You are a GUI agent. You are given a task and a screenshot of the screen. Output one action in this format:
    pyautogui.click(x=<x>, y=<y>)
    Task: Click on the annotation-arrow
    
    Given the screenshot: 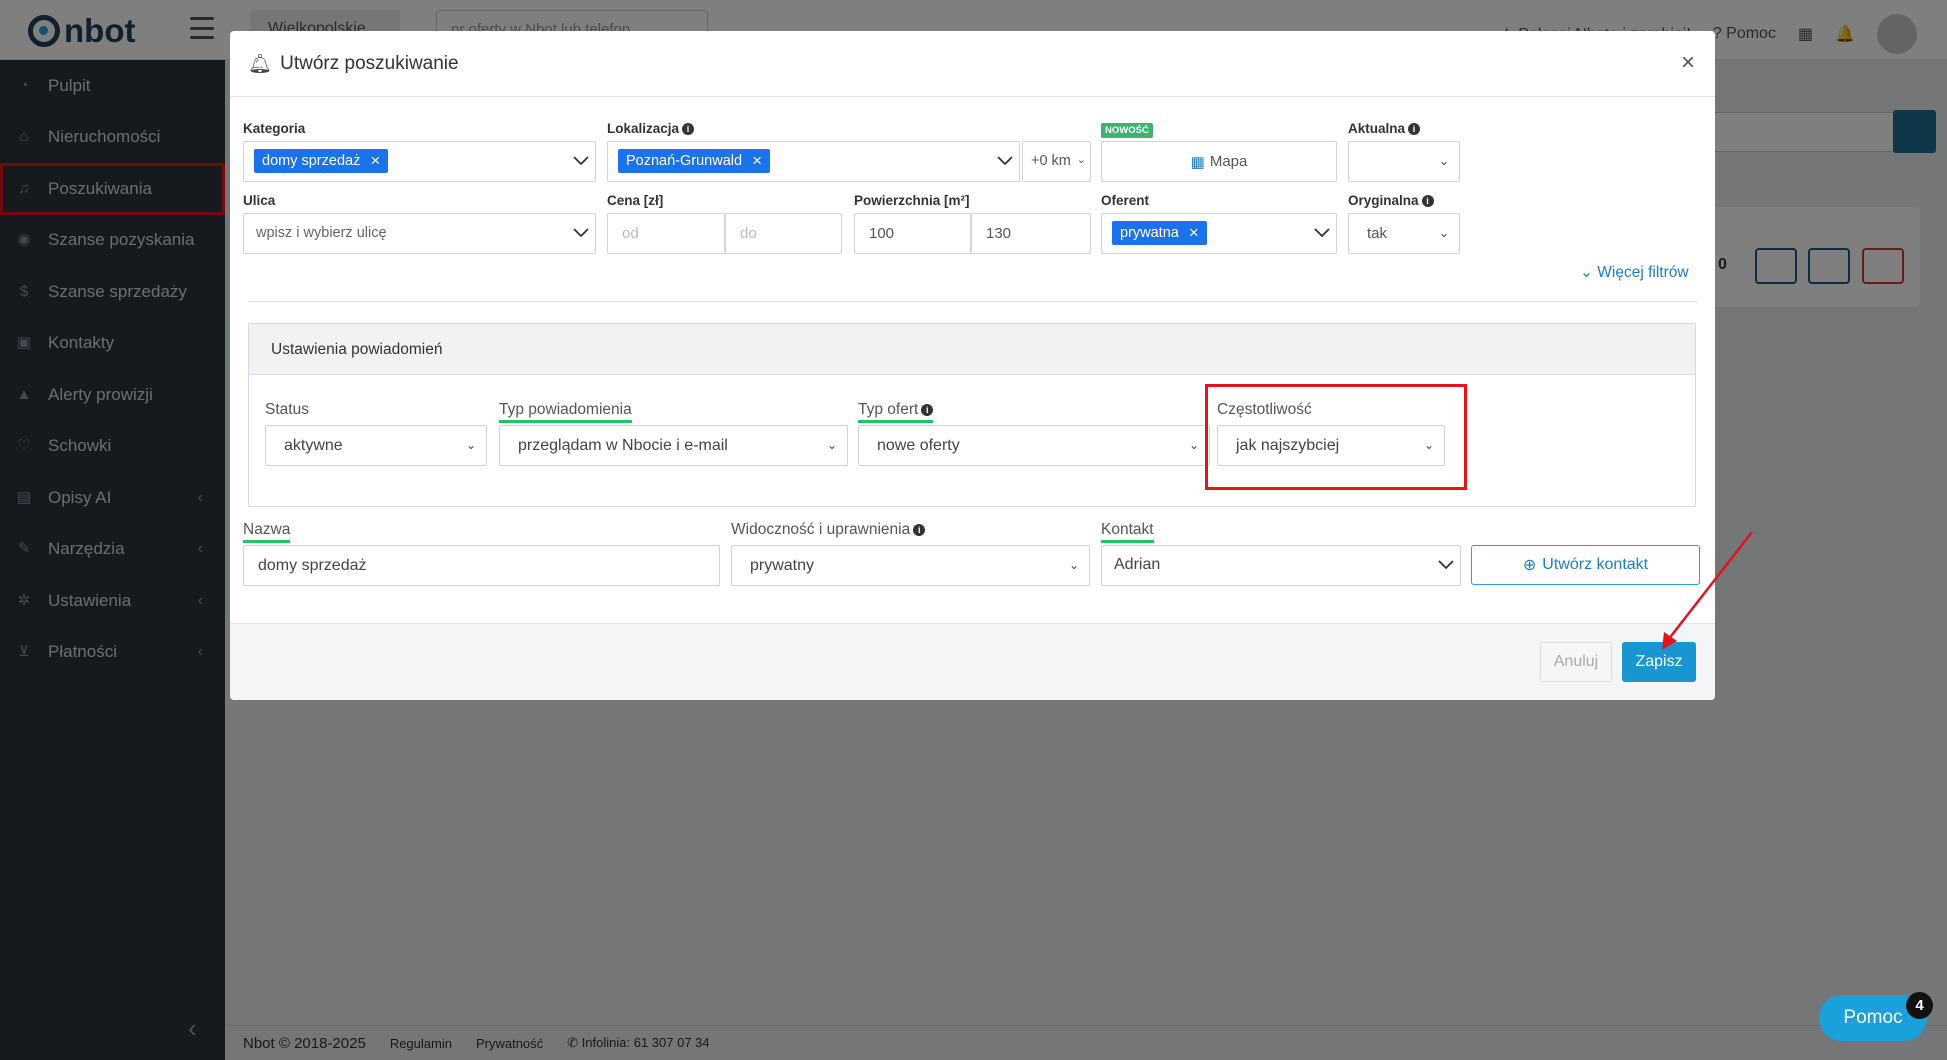 What is the action you would take?
    pyautogui.click(x=1707, y=590)
    